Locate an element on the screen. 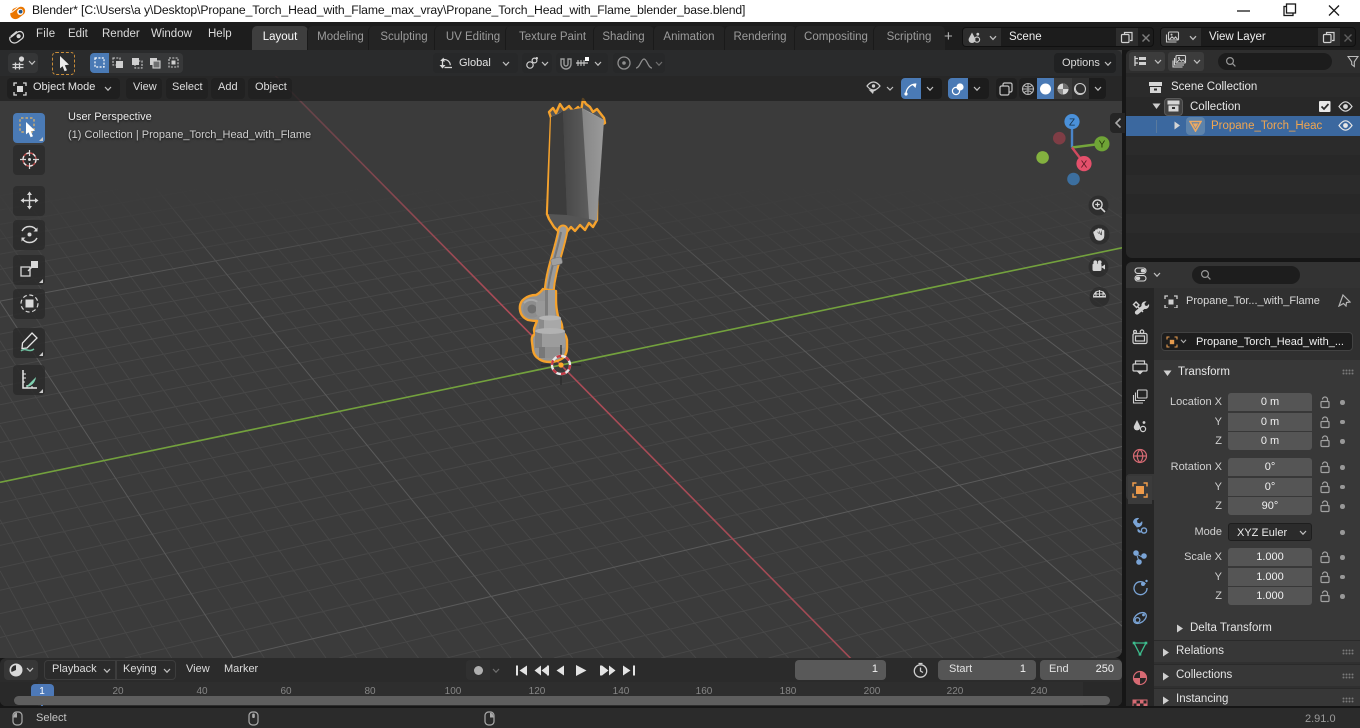 This screenshot has width=1360, height=728. svg-text: X is located at coordinates (1084, 164).